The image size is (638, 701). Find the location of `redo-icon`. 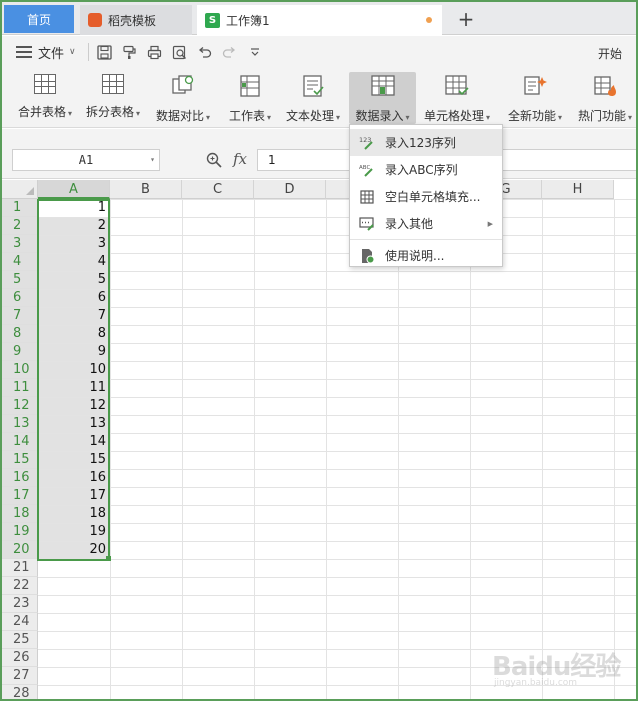

redo-icon is located at coordinates (230, 52).